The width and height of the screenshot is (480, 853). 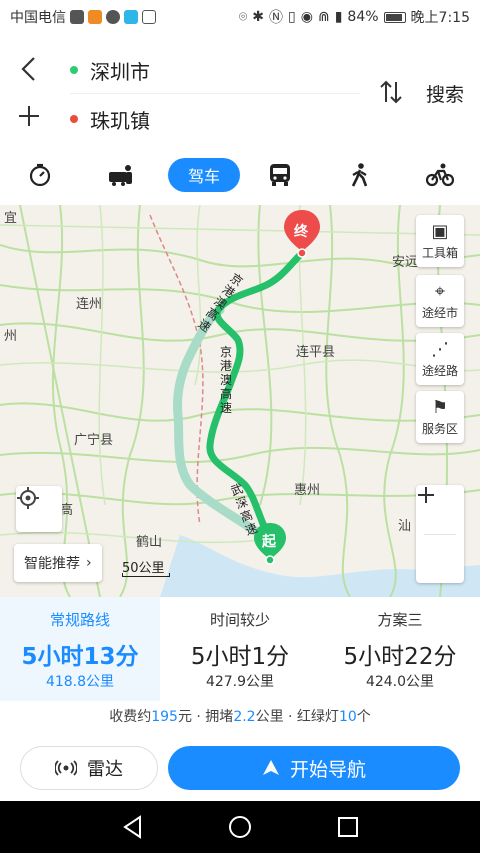 I want to click on route-option-distance: 427.9公里, so click(x=240, y=682).